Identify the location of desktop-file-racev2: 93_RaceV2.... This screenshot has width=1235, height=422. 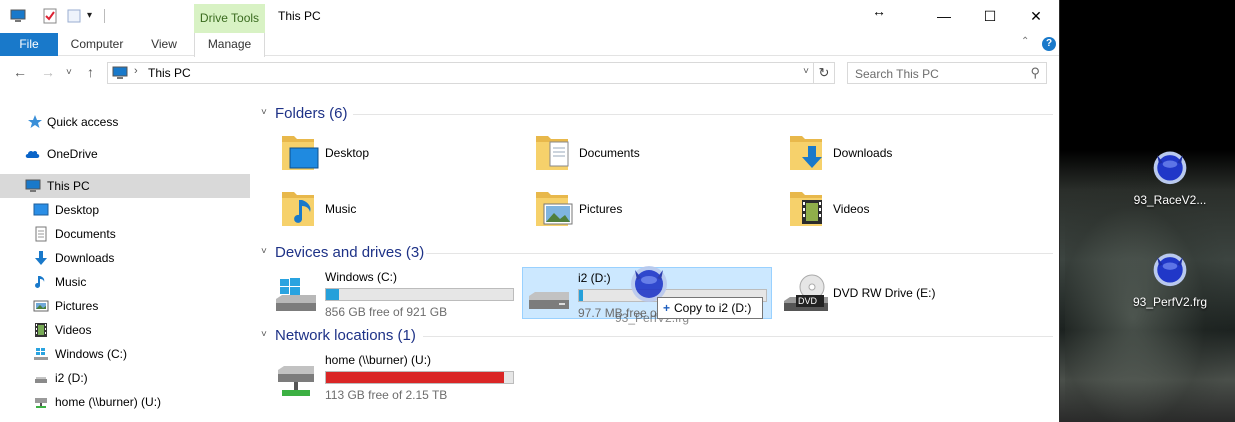
(1170, 176).